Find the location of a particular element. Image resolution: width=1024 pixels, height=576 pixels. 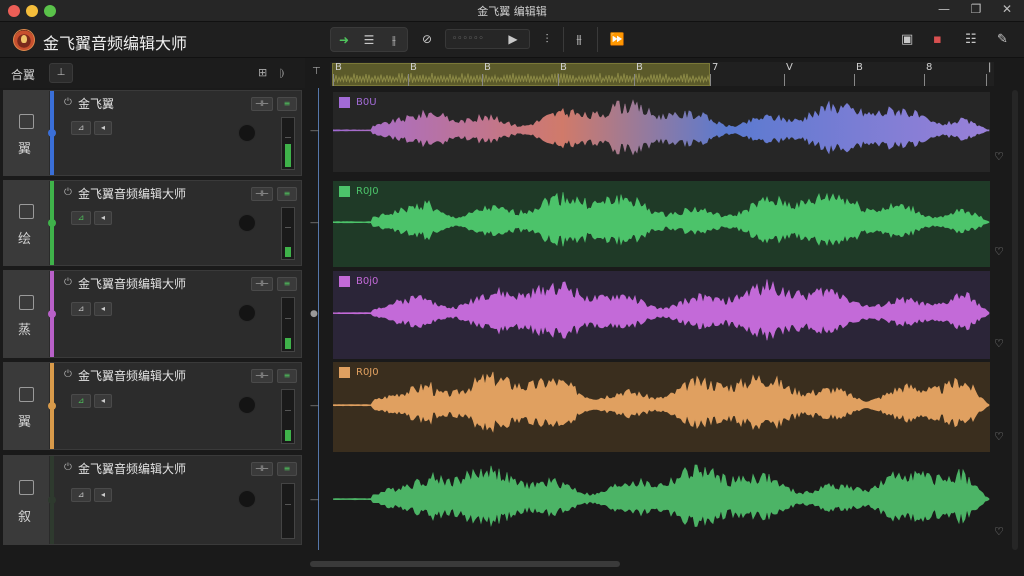

link-icon: ⊘ is located at coordinates (427, 39).